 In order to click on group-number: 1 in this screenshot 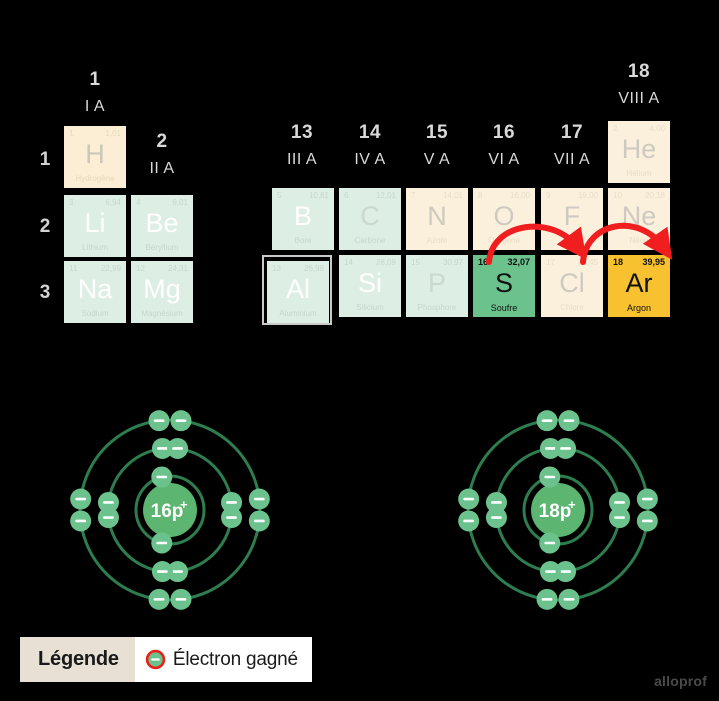, I will do `click(95, 79)`.